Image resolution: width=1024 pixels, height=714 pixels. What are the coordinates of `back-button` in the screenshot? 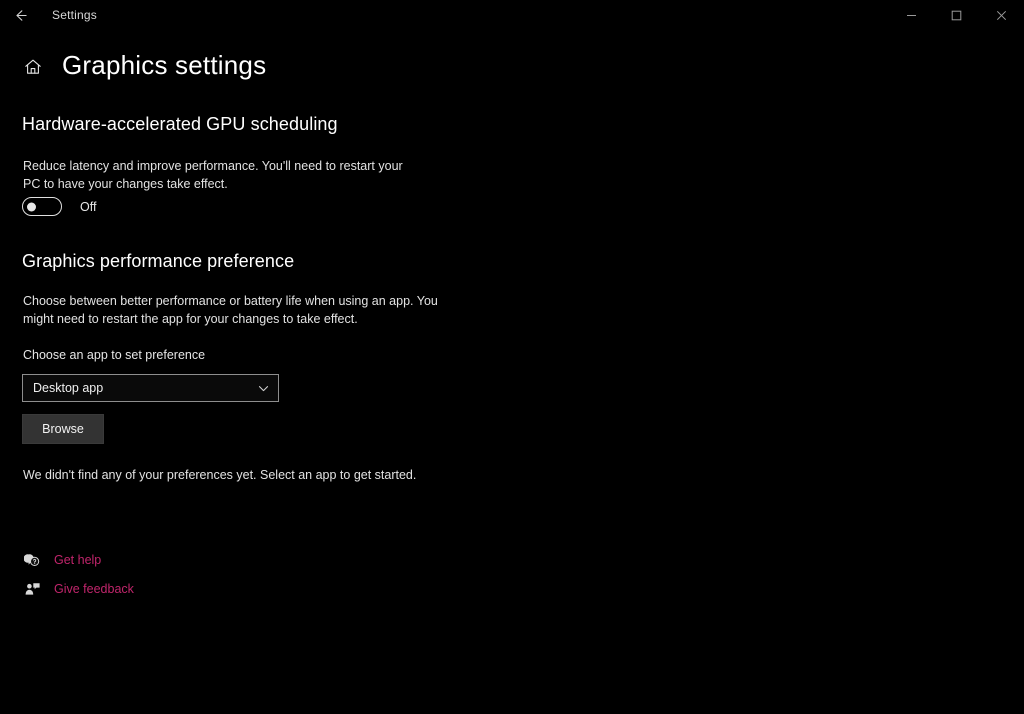 It's located at (20, 15).